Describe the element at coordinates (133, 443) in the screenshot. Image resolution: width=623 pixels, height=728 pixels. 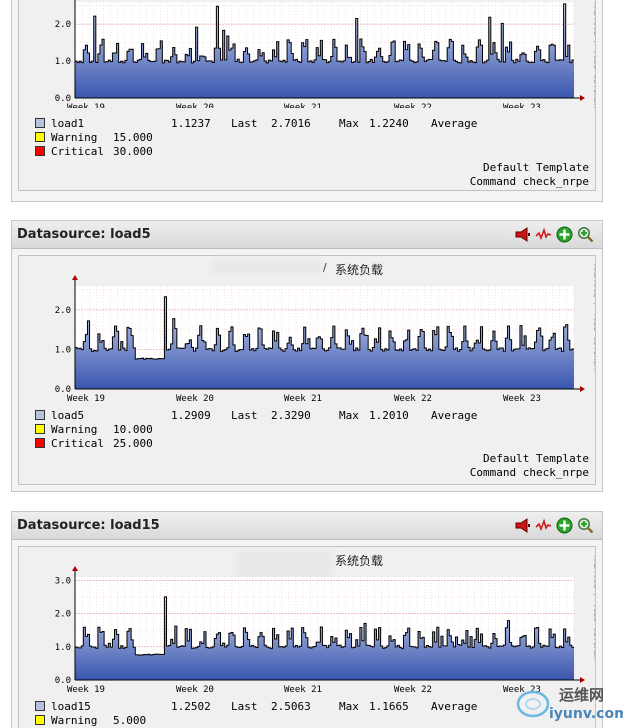
I see `critical-value: 25.000` at that location.